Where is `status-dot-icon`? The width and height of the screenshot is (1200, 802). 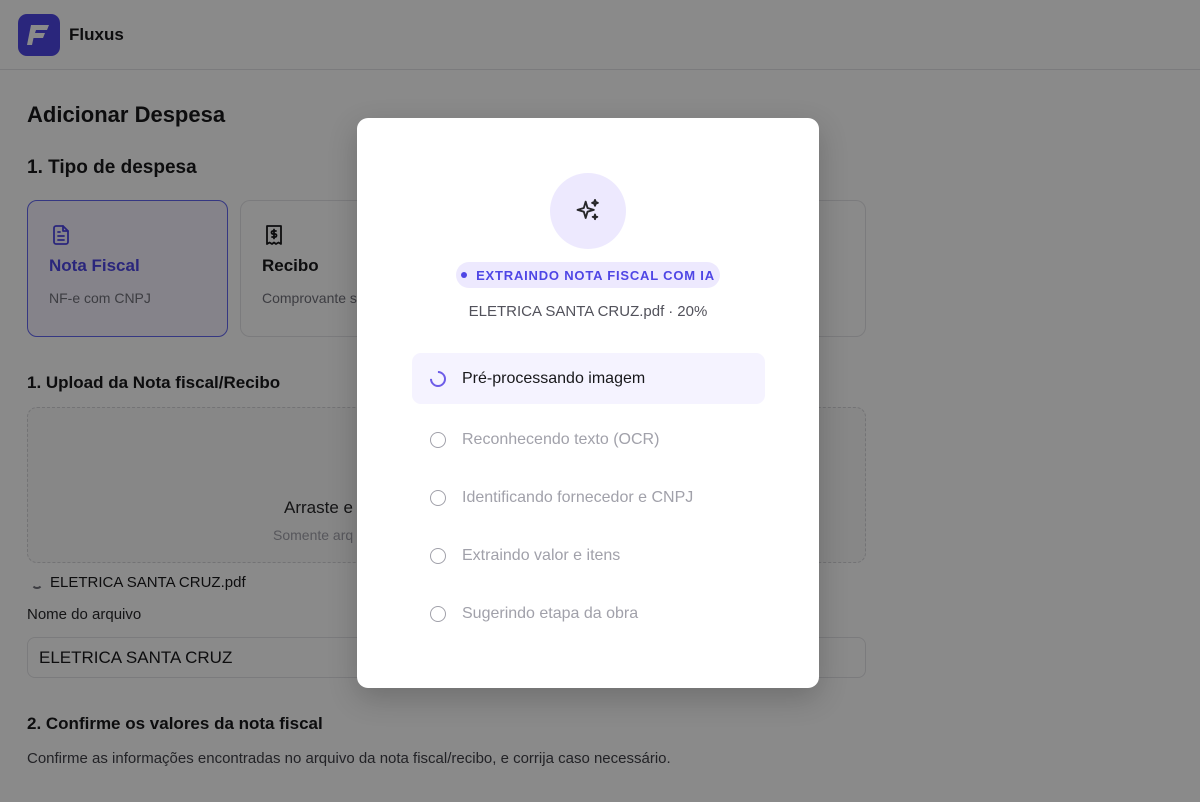 status-dot-icon is located at coordinates (464, 275).